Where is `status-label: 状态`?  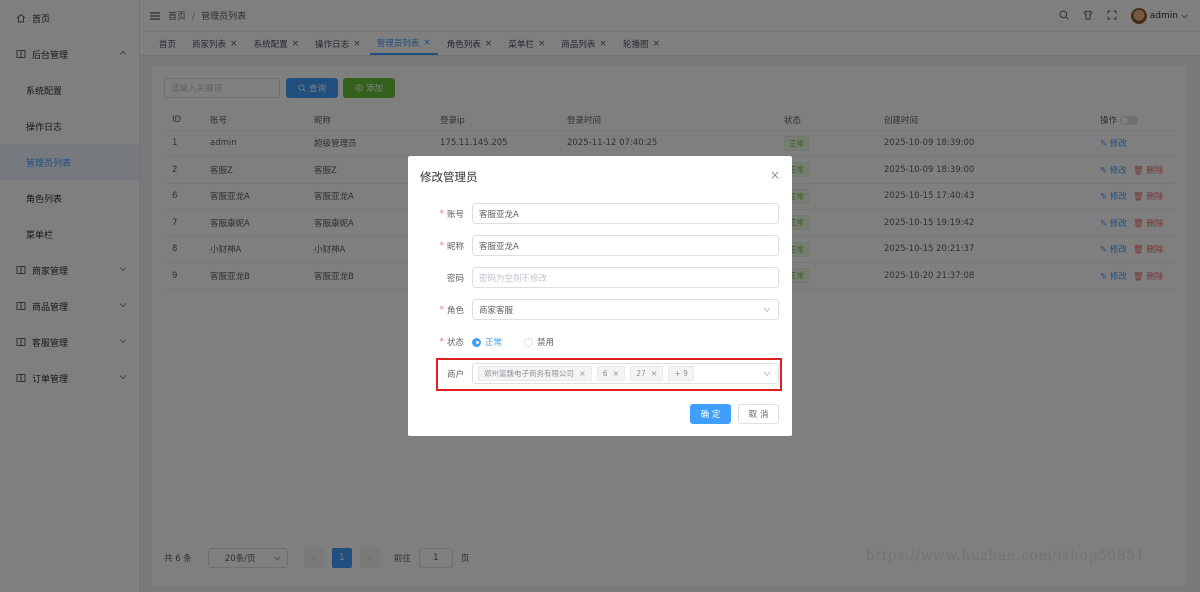
status-label: 状态 is located at coordinates (455, 343).